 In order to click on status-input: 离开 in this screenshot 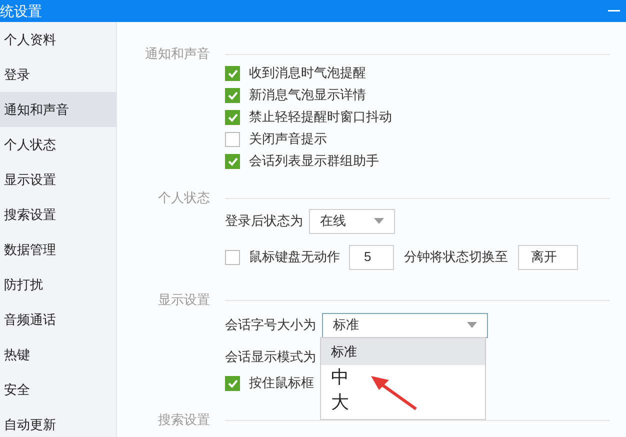, I will do `click(548, 257)`.